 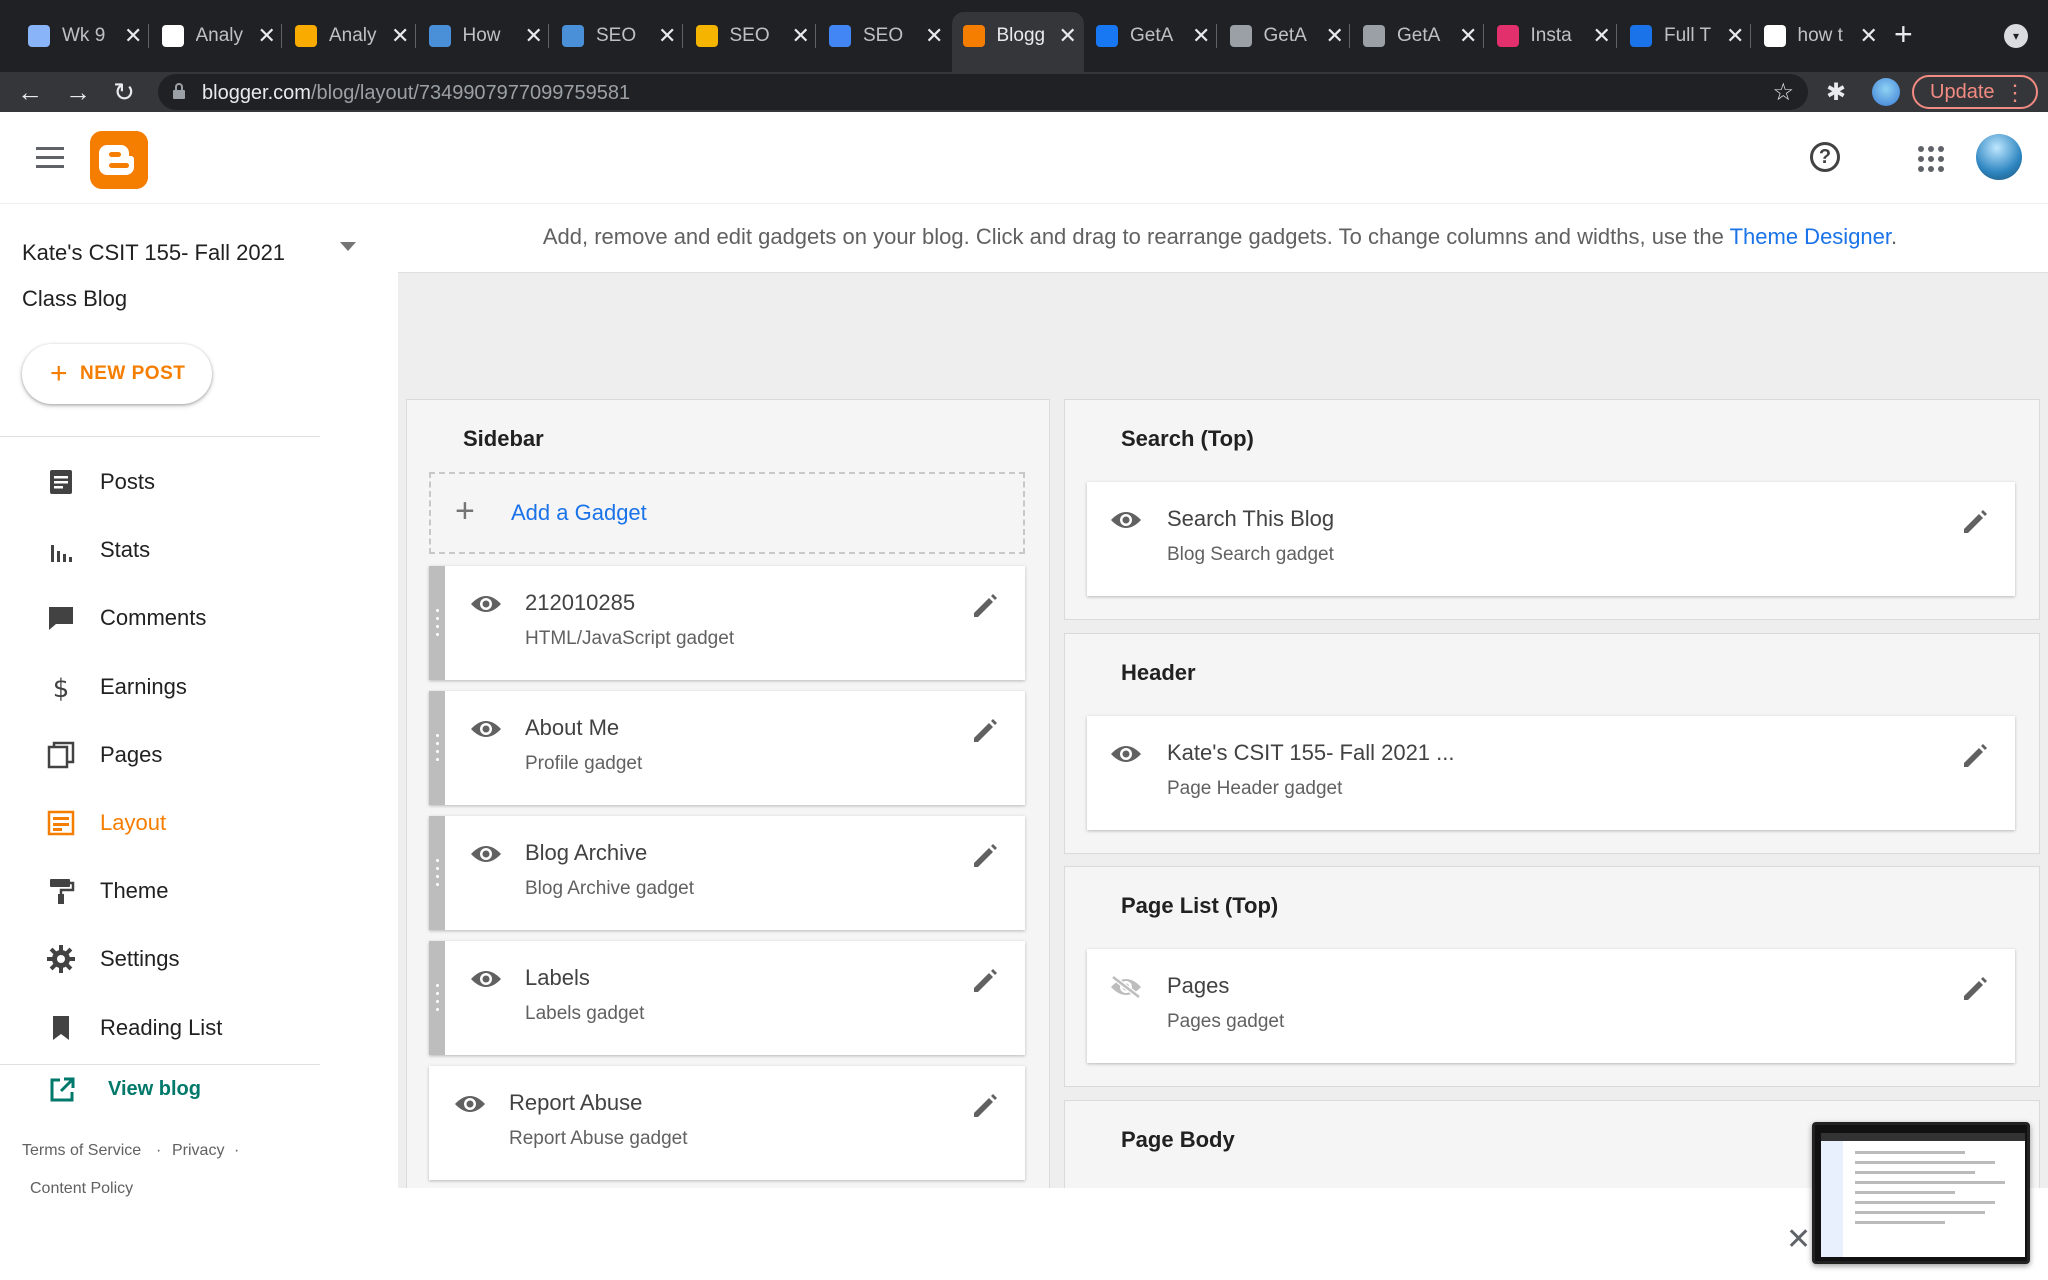 What do you see at coordinates (162, 276) in the screenshot?
I see `blog-selector: Kate's CSIT 155- Fall 2021 Class Blog` at bounding box center [162, 276].